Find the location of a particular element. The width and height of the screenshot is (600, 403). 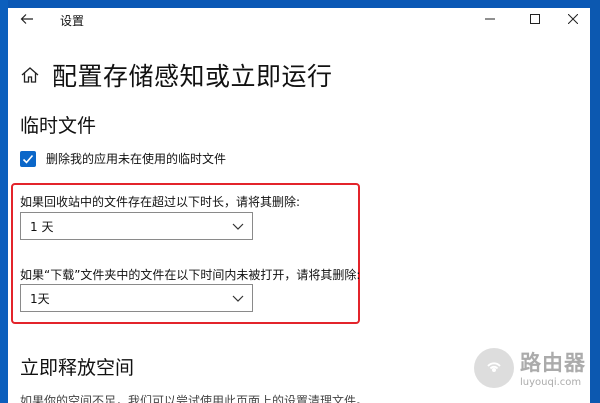

desktop-background-top is located at coordinates (300, 4).